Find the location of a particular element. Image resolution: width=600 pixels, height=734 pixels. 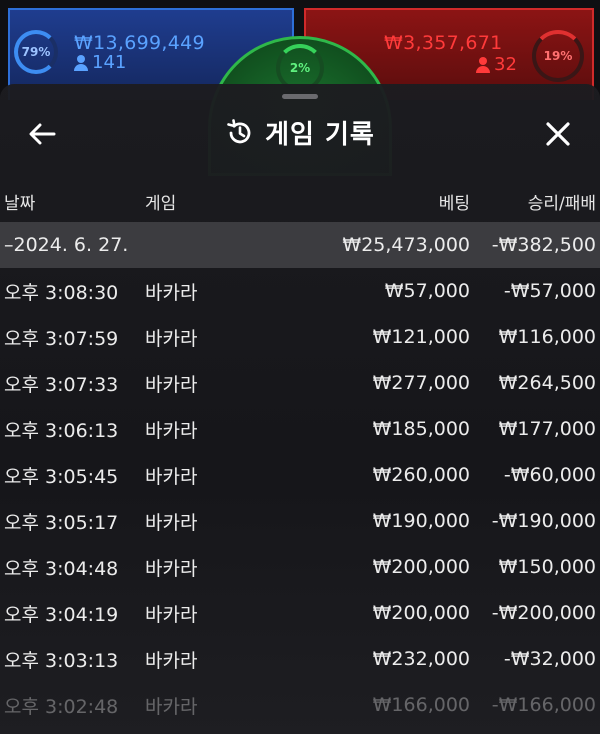

row-winloss: -₩57,000 is located at coordinates (549, 291).